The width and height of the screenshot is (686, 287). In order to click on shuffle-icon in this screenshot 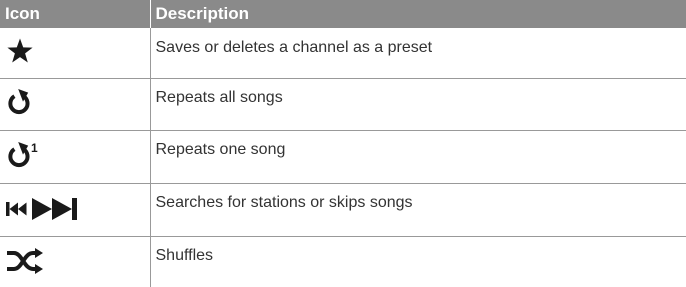, I will do `click(25, 261)`.